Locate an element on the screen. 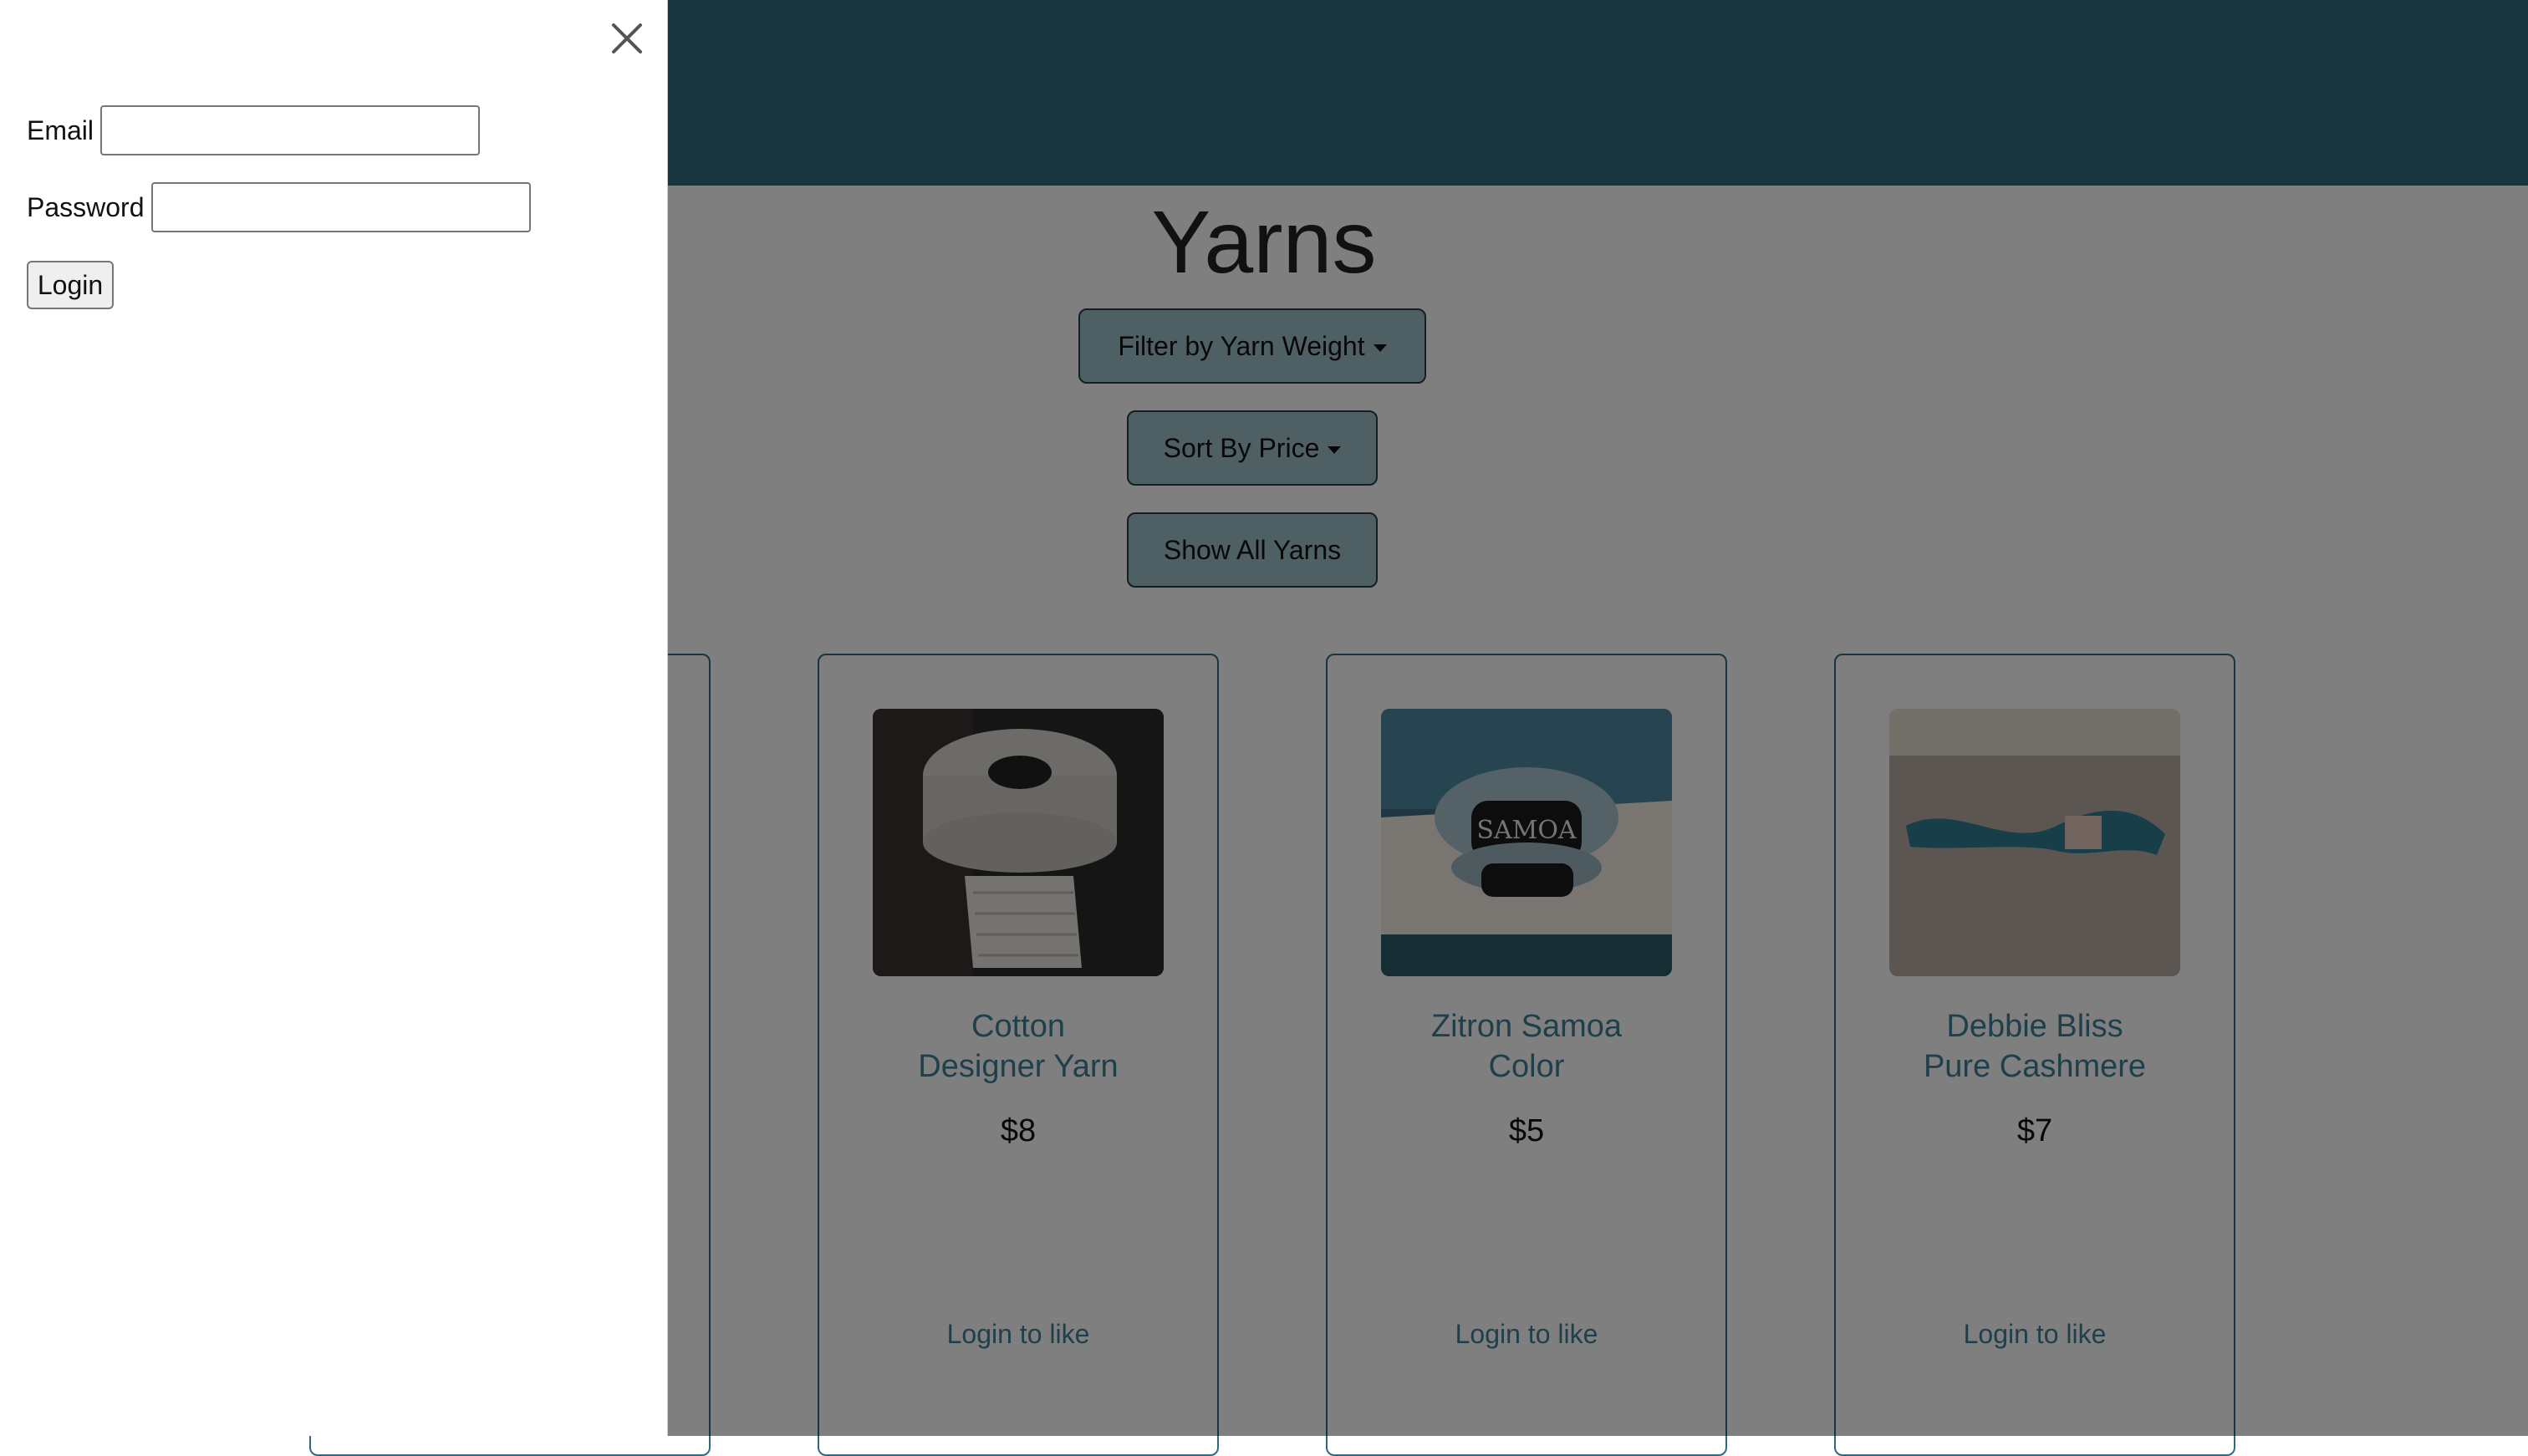 This screenshot has width=2528, height=1456. password-row: Password is located at coordinates (279, 207).